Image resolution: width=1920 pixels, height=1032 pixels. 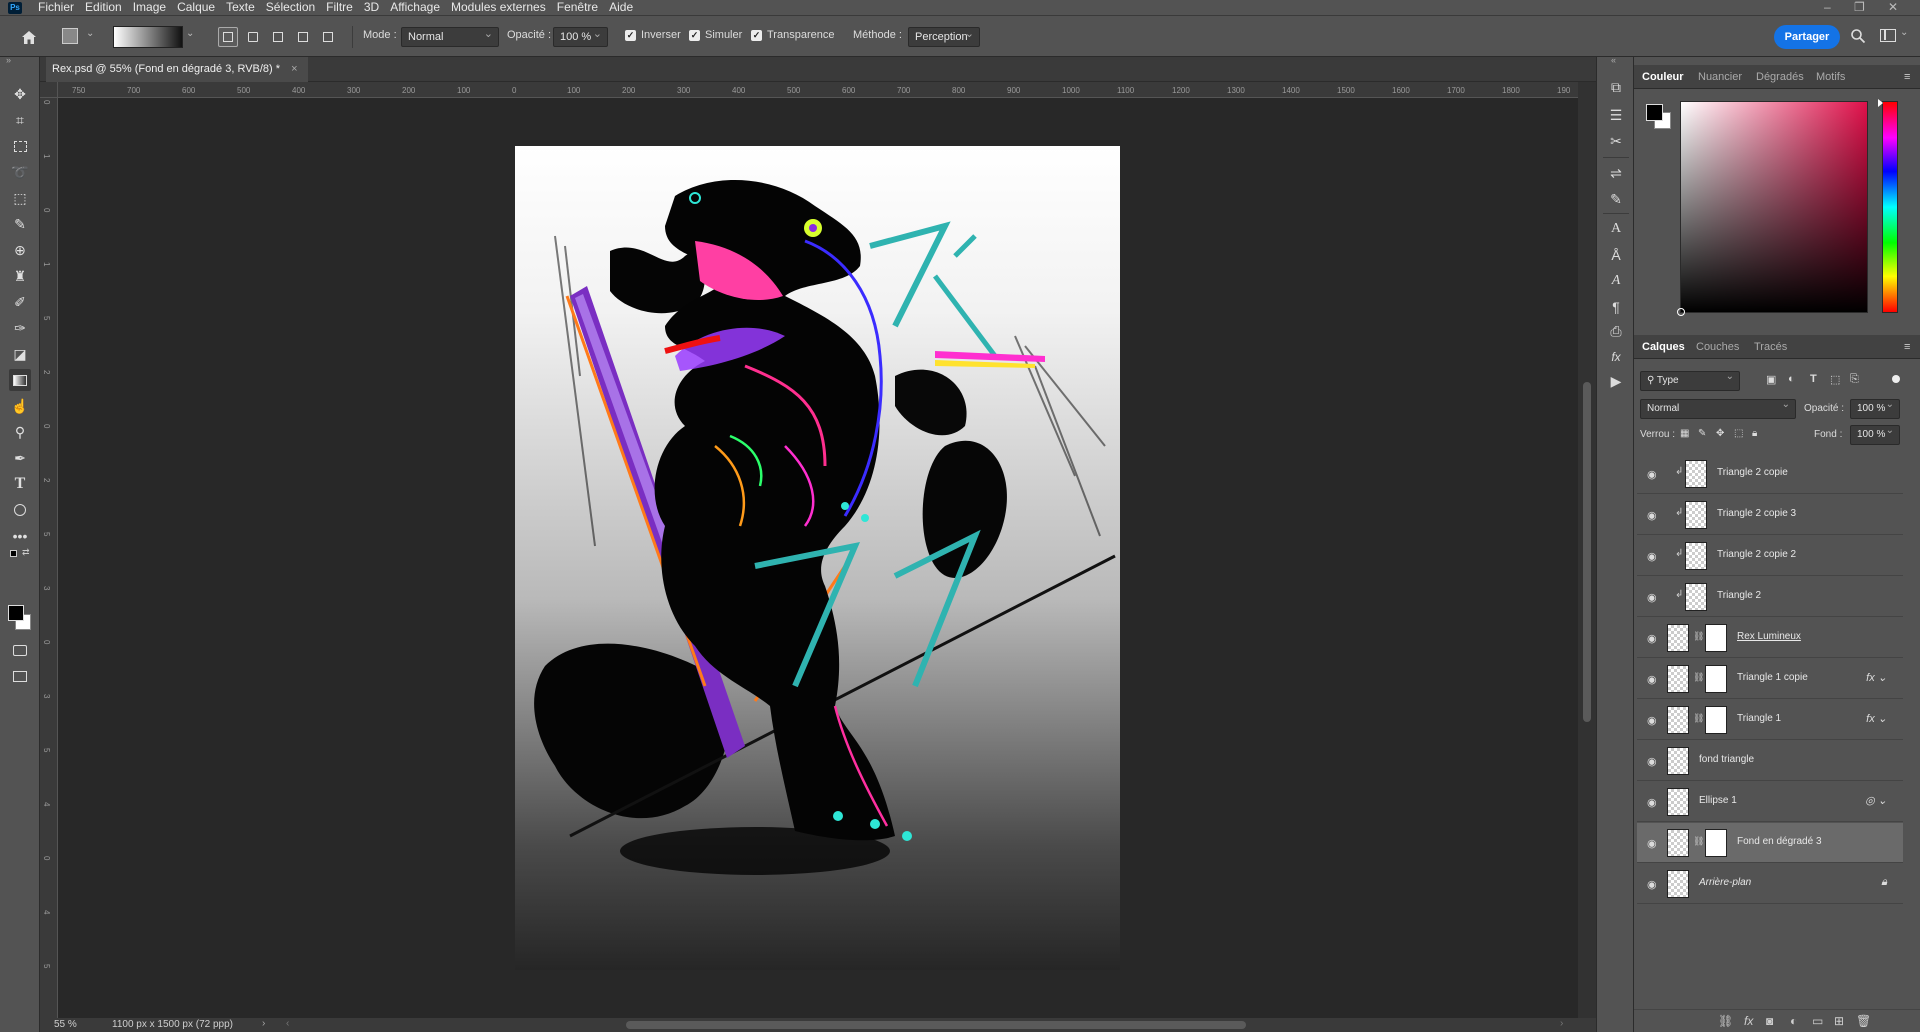 I want to click on layer-name: Triangle 2 copie 2, so click(x=1756, y=554).